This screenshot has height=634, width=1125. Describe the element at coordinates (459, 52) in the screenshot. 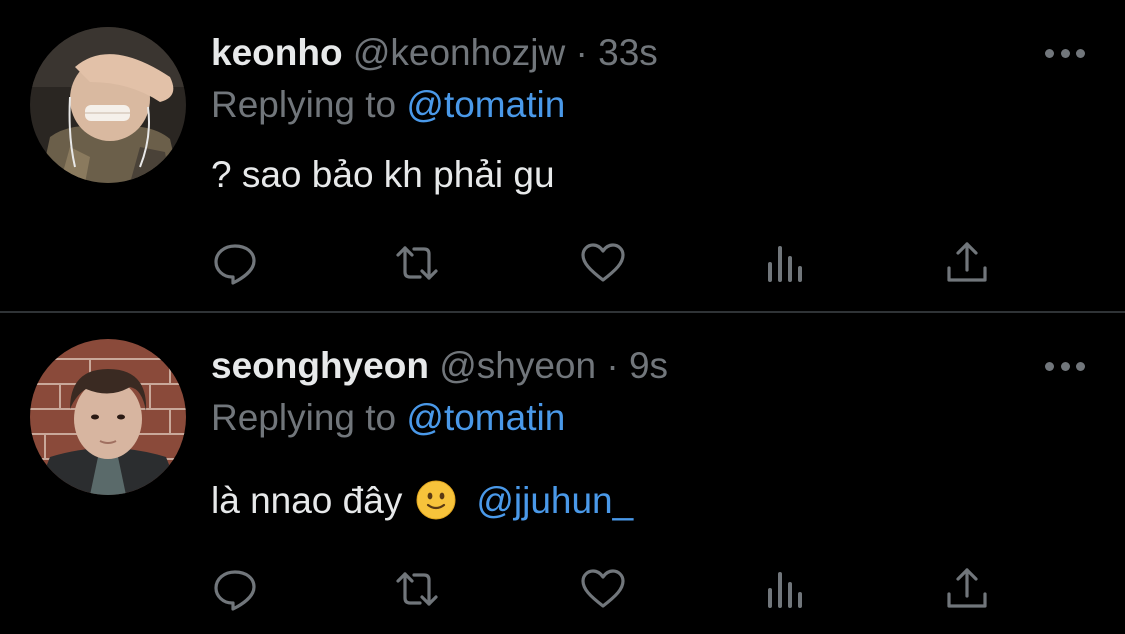

I see `handle: @keonhozjw` at that location.